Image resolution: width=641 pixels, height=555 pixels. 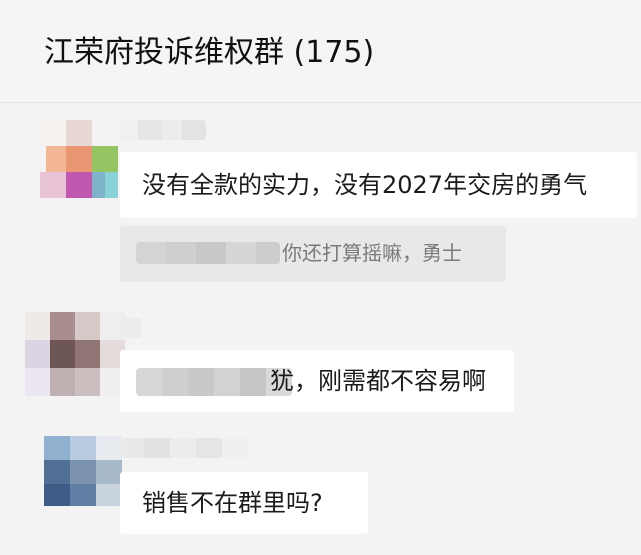 What do you see at coordinates (232, 503) in the screenshot?
I see `message-text: 销售不在群里吗?` at bounding box center [232, 503].